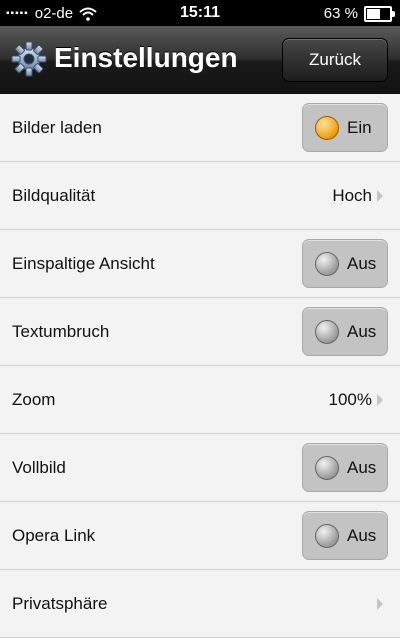 The height and width of the screenshot is (638, 400). I want to click on einspaltige-ansicht-toggle: Aus, so click(345, 263).